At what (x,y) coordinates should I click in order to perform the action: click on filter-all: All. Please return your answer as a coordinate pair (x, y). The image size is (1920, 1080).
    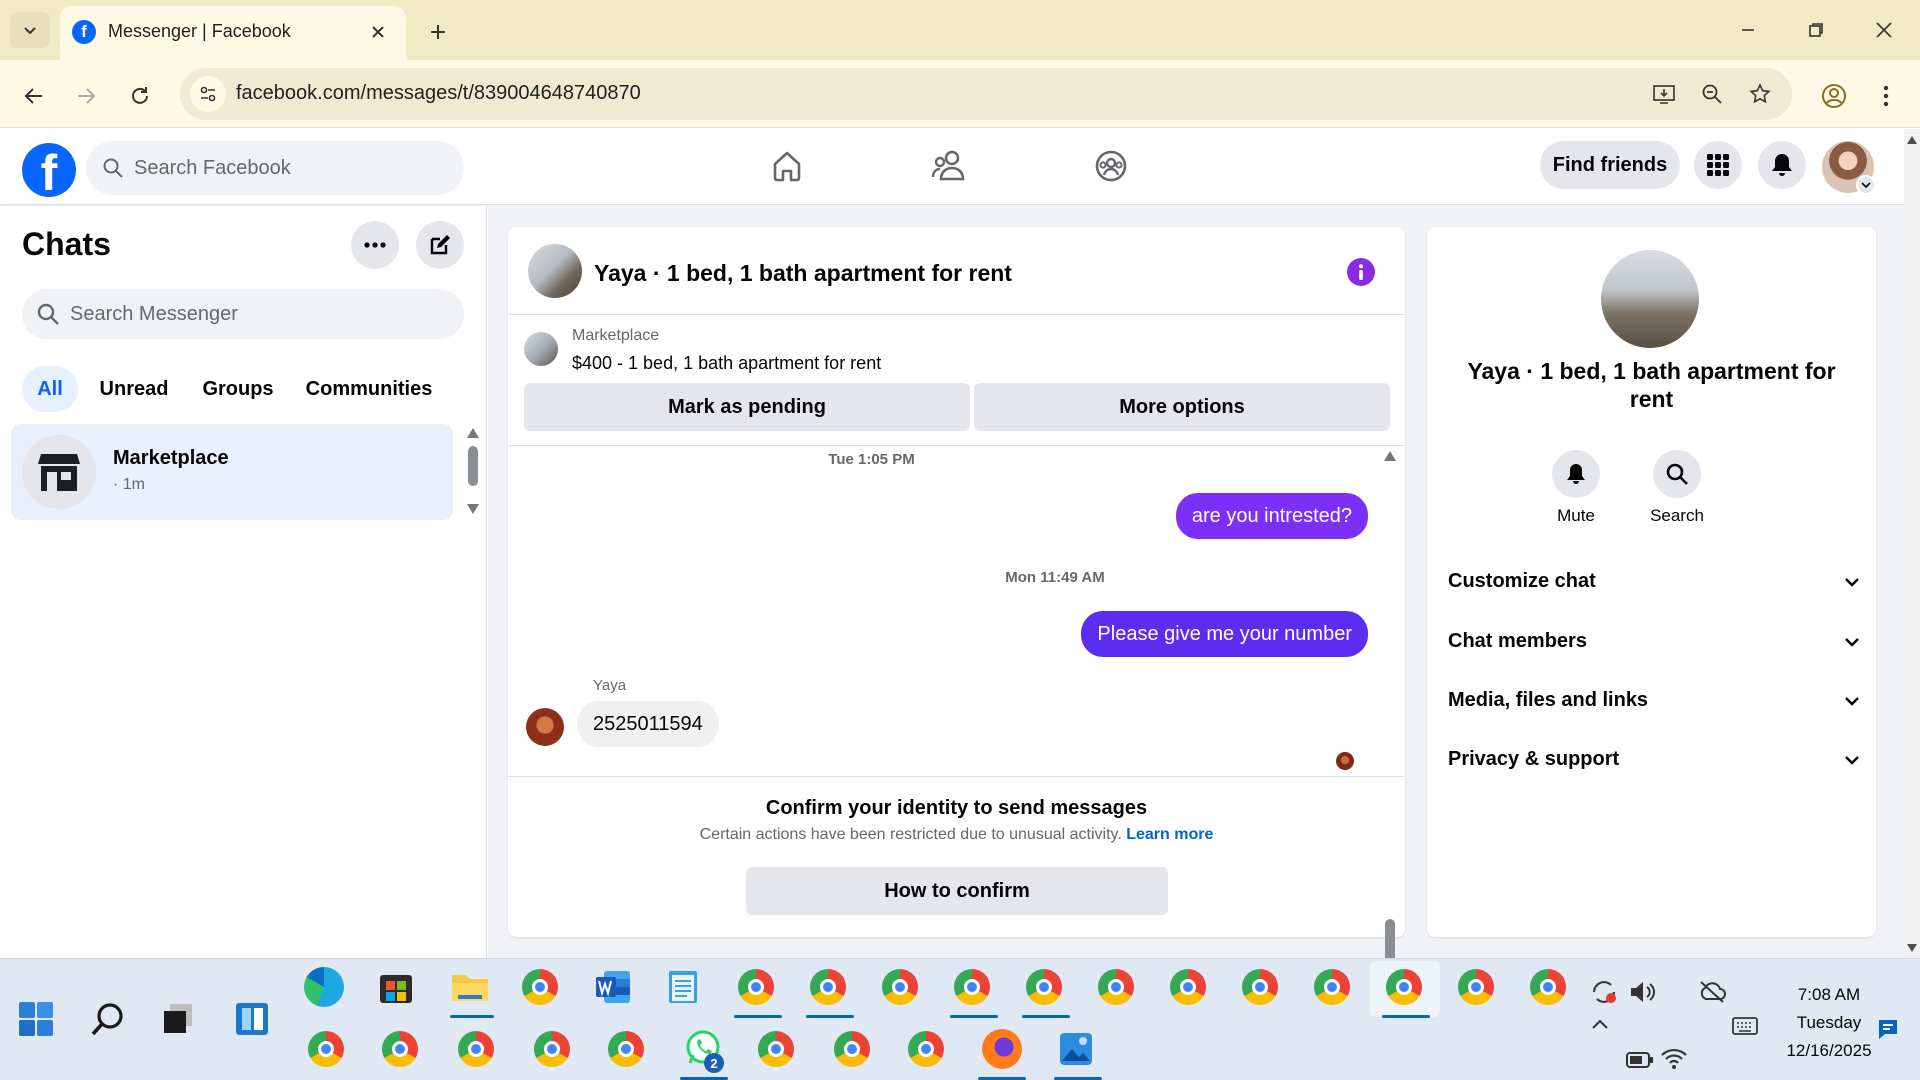
    Looking at the image, I should click on (50, 389).